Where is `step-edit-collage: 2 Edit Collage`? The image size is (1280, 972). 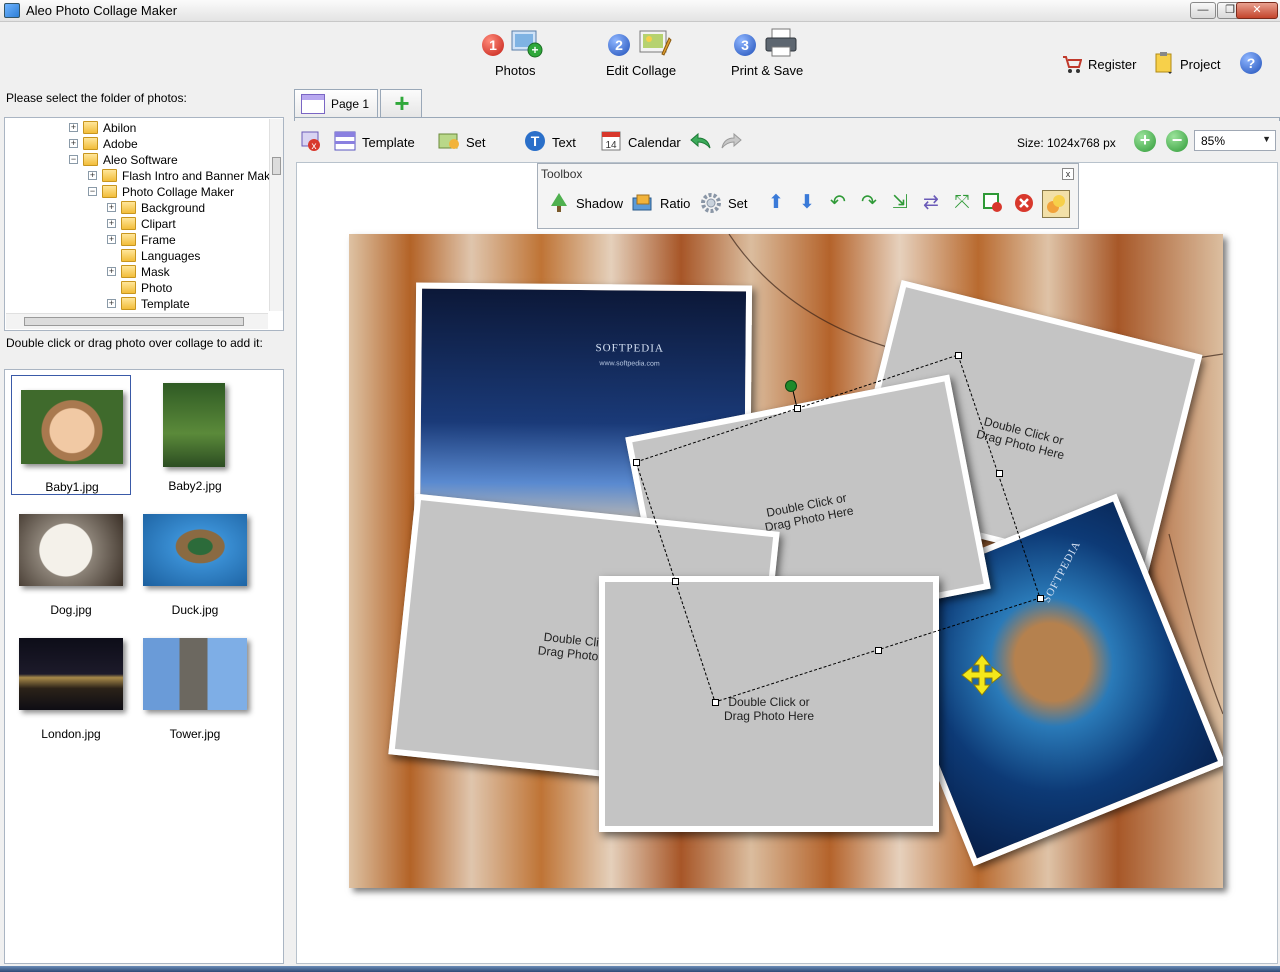 step-edit-collage: 2 Edit Collage is located at coordinates (646, 53).